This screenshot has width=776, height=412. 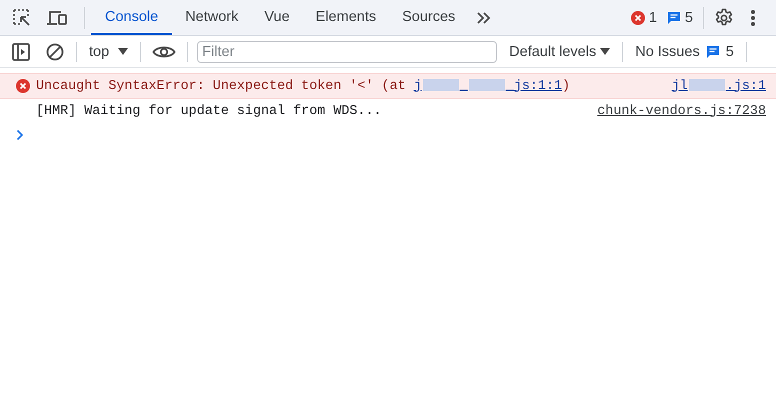 What do you see at coordinates (346, 17) in the screenshot?
I see `panel-tab: Elements` at bounding box center [346, 17].